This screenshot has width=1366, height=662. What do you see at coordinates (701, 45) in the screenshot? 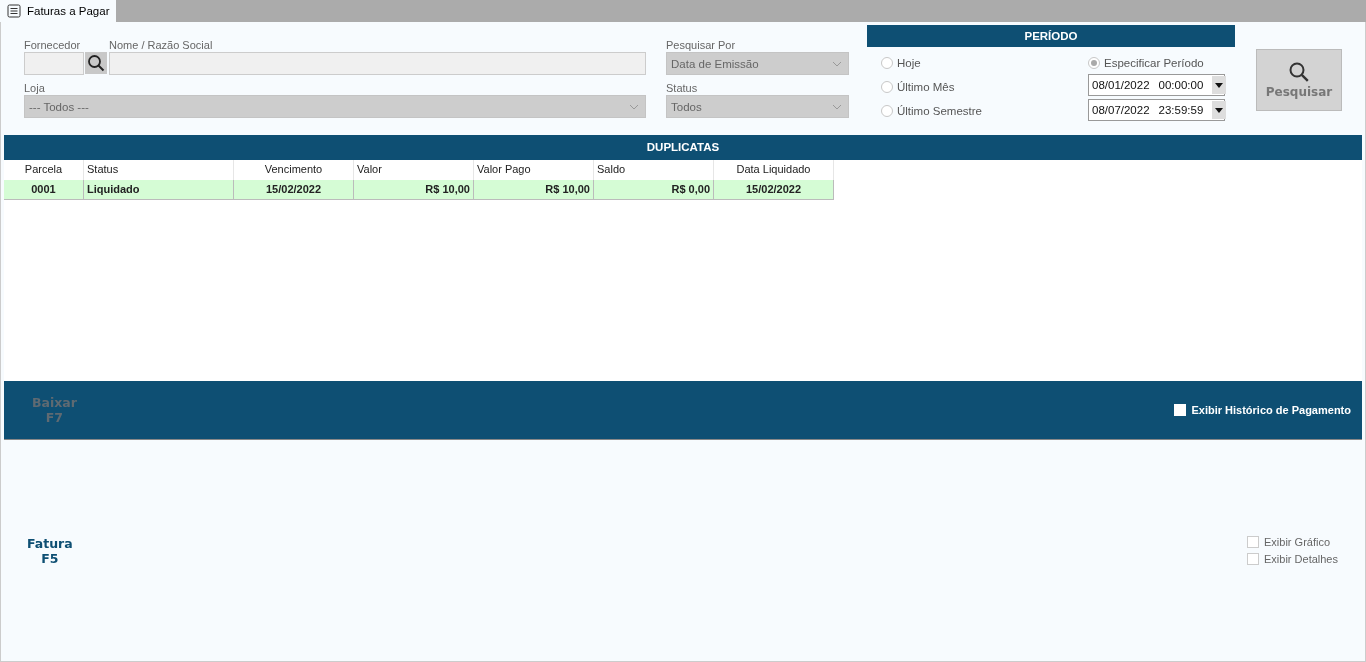
I see `field-label: Pesquisar Por` at bounding box center [701, 45].